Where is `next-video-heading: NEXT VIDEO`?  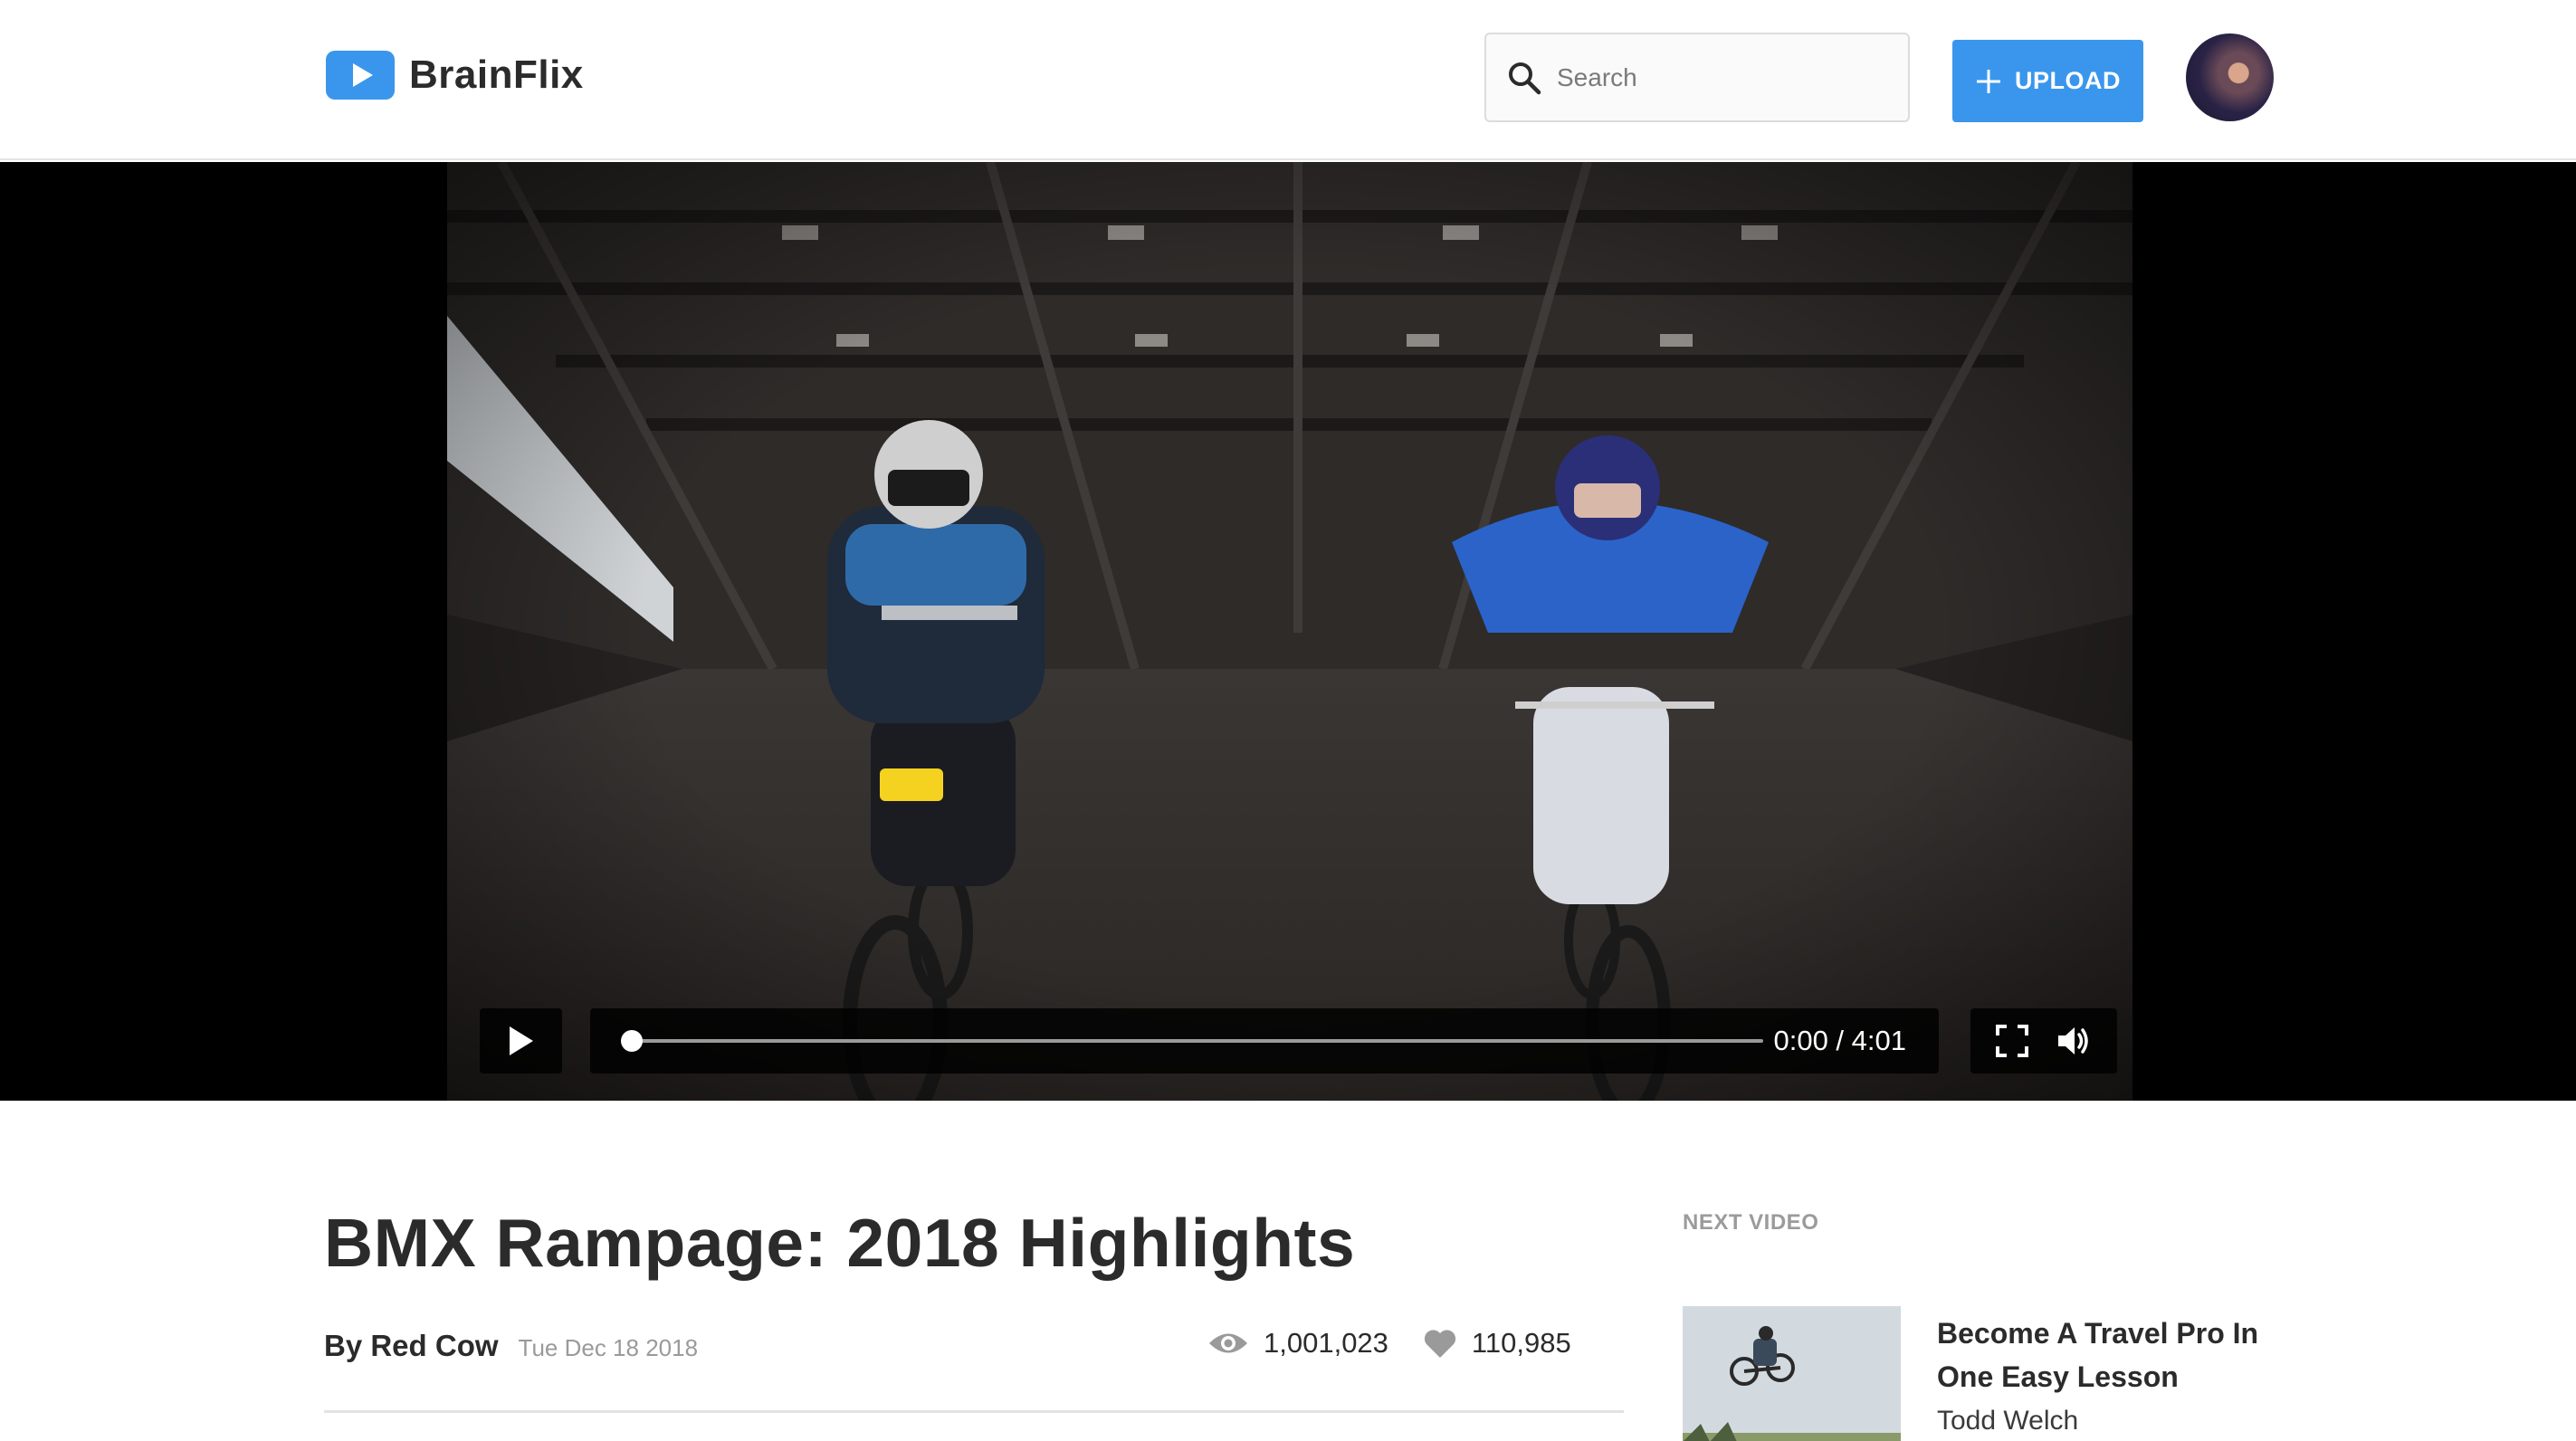
next-video-heading: NEXT VIDEO is located at coordinates (1751, 1222).